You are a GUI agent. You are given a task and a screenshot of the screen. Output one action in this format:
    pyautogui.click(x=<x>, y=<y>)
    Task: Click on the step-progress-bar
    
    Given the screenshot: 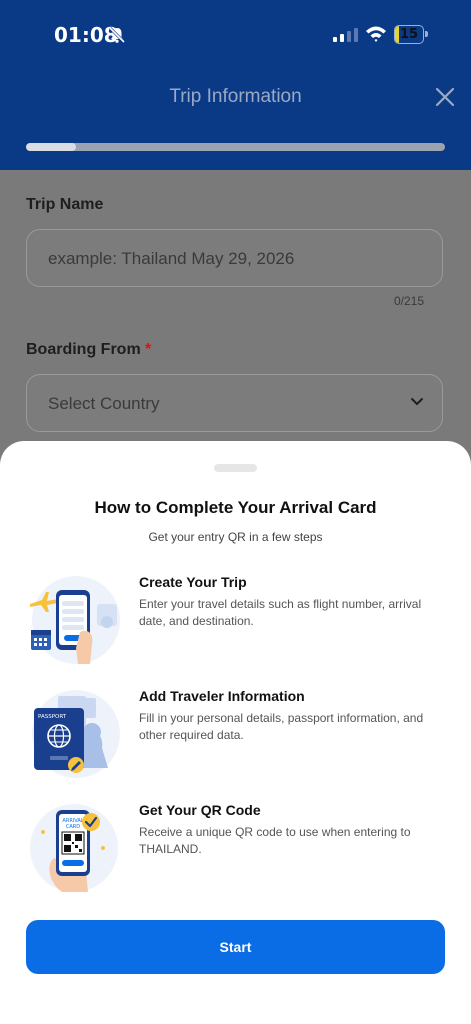 What is the action you would take?
    pyautogui.click(x=235, y=147)
    